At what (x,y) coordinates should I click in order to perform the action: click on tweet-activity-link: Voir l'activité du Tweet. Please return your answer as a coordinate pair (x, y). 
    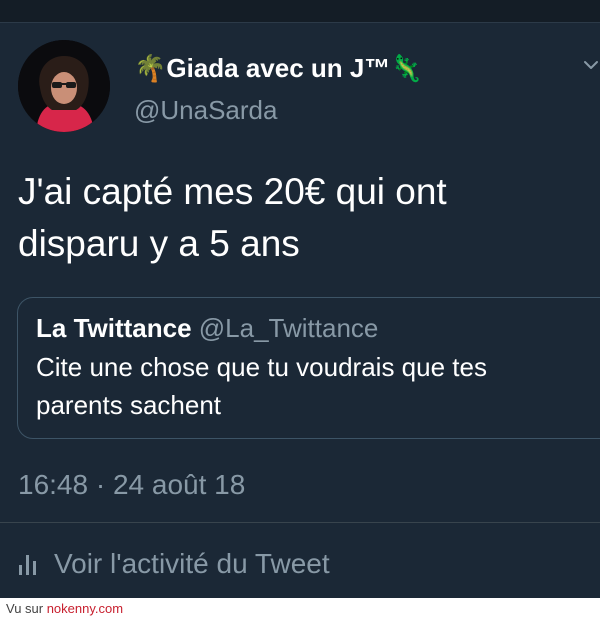
    Looking at the image, I should click on (174, 564).